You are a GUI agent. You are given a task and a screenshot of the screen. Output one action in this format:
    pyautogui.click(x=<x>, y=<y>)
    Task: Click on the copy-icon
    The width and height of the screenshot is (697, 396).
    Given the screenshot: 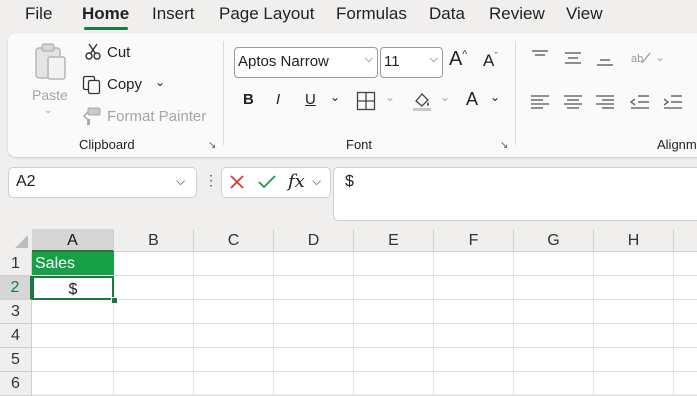 What is the action you would take?
    pyautogui.click(x=92, y=87)
    